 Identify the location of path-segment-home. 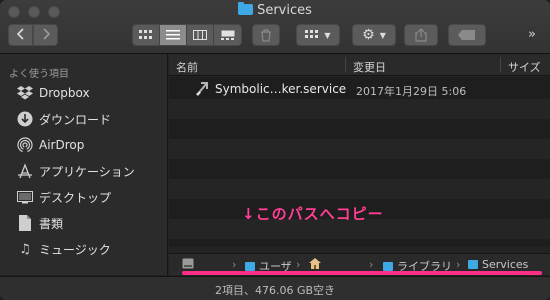
(315, 263).